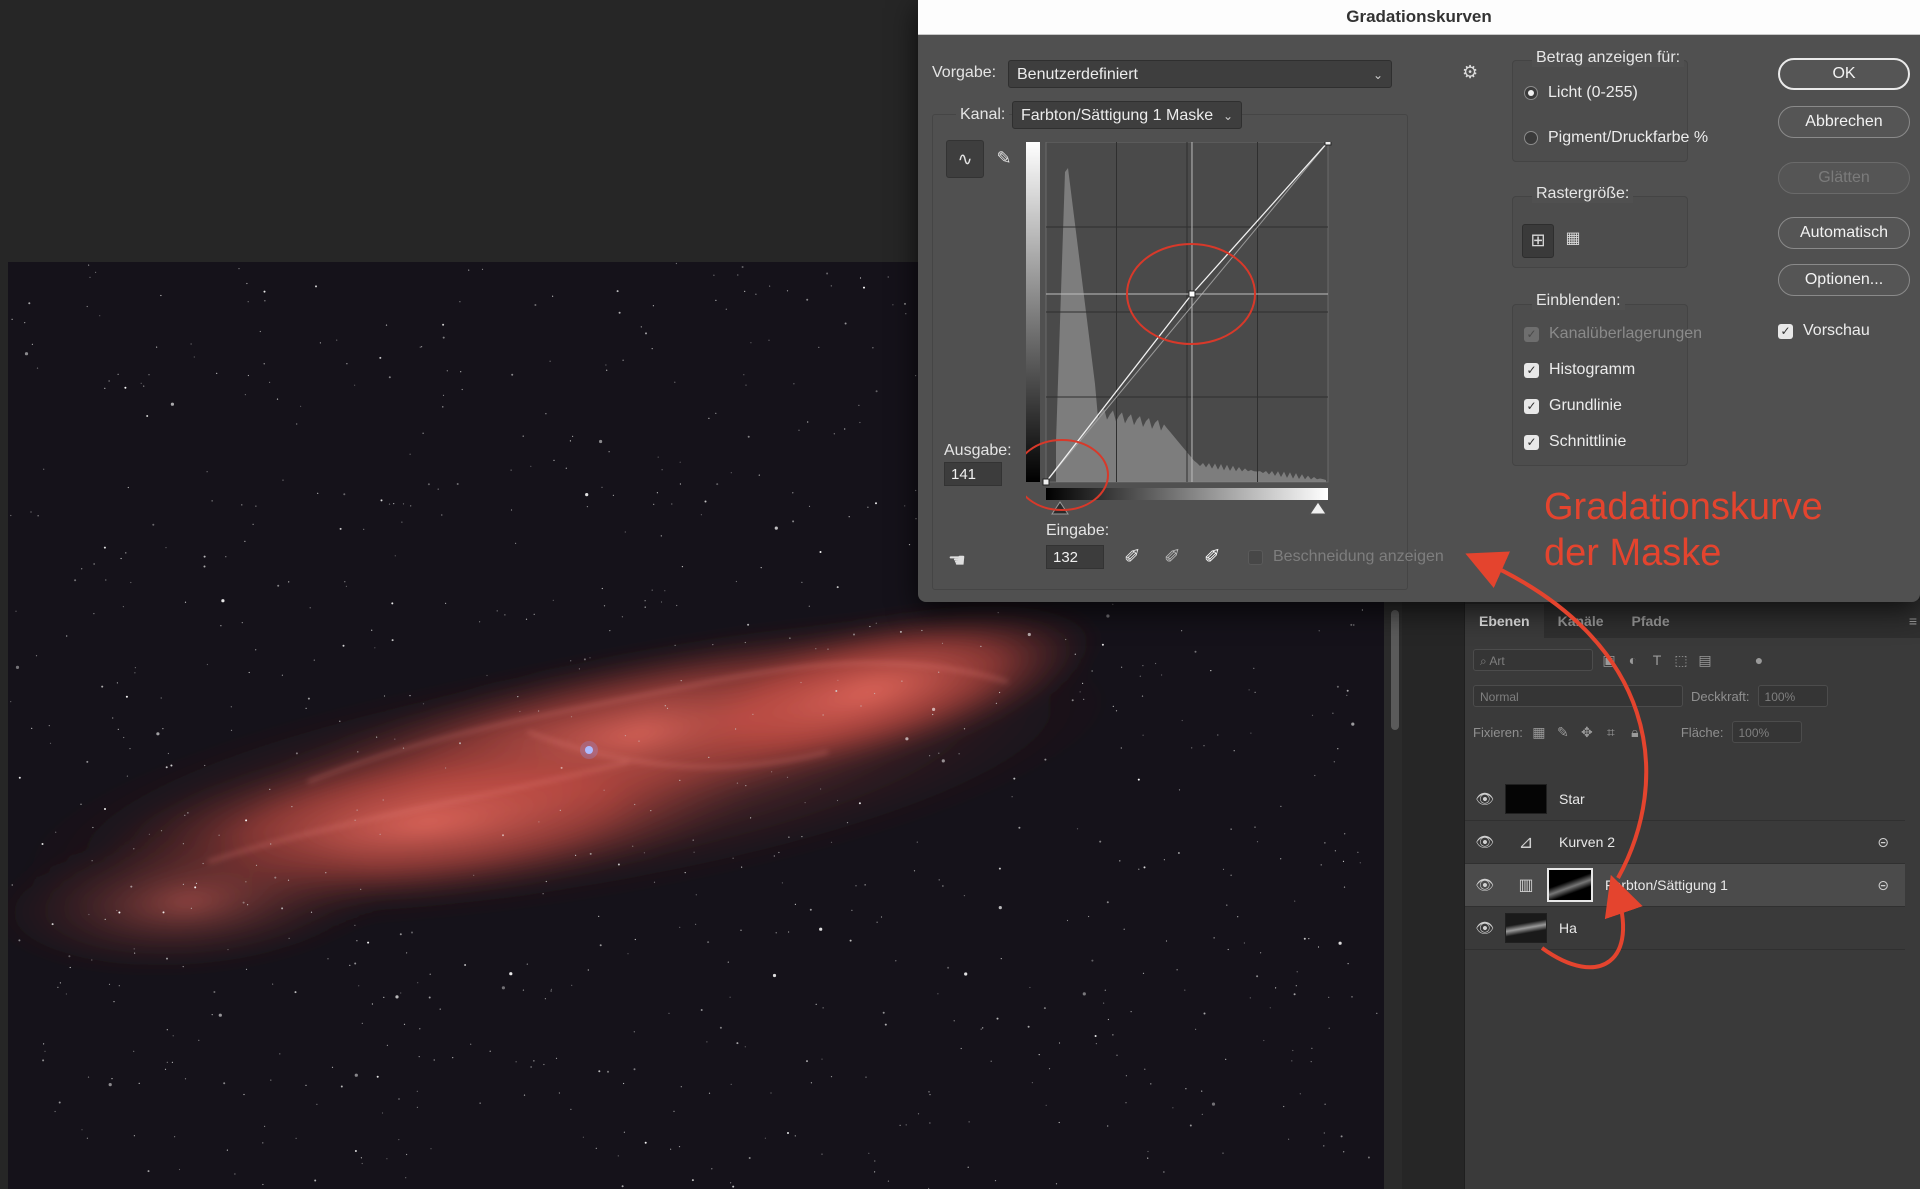  What do you see at coordinates (1132, 556) in the screenshot?
I see `eyedropper-black-icon: ✐` at bounding box center [1132, 556].